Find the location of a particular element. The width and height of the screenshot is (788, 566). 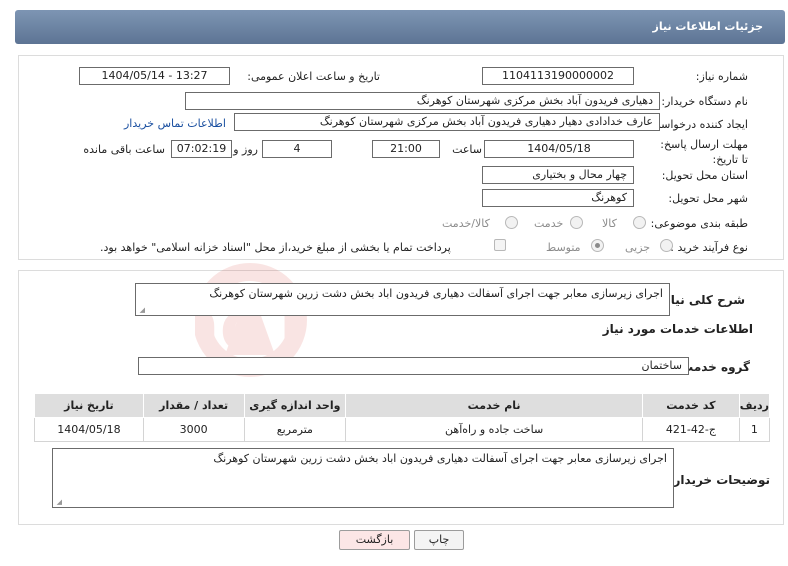

back-button: بازگشت is located at coordinates (374, 540).